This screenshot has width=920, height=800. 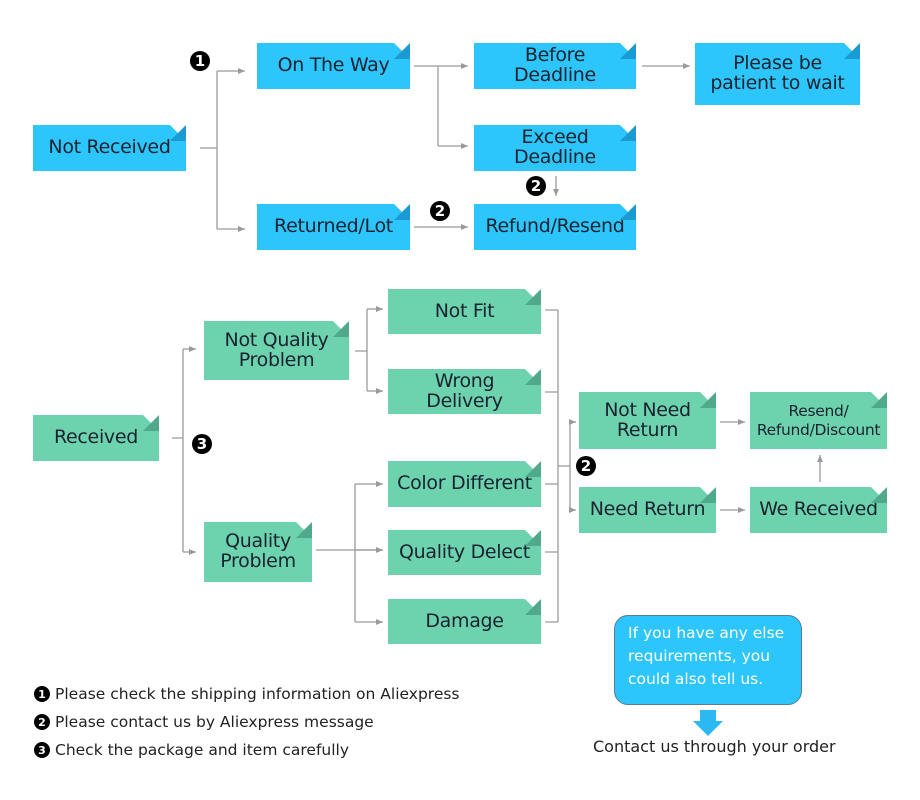 I want to click on node-not-need-return: Not Need Return, so click(x=647, y=420).